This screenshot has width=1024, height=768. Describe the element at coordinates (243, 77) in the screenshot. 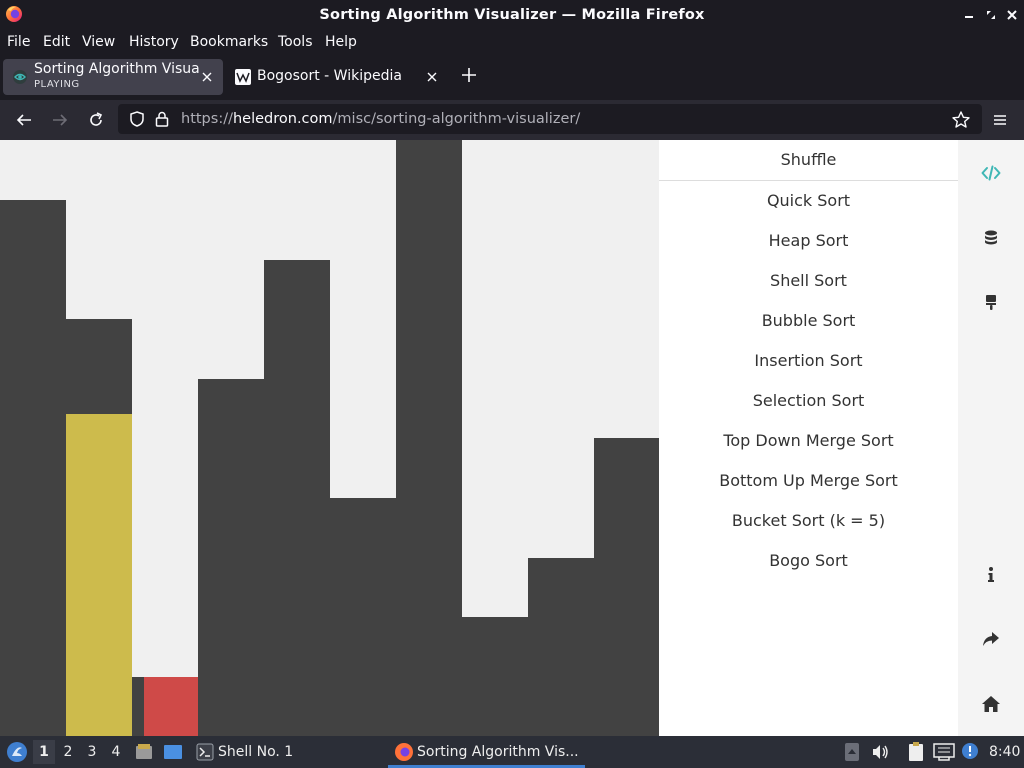

I see `wikipedia-favicon-icon` at that location.